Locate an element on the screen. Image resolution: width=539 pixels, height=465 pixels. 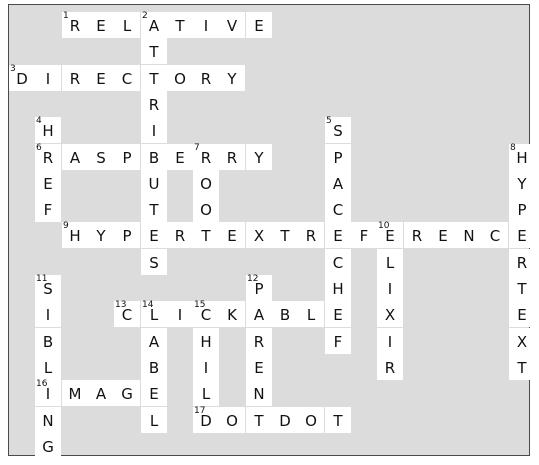
crossword-cell: 2A is located at coordinates (154, 24).